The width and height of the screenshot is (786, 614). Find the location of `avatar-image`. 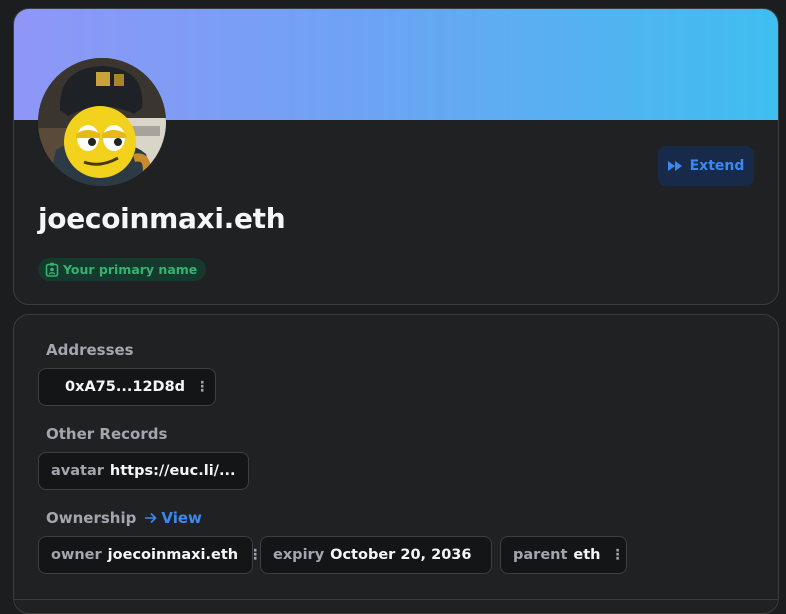

avatar-image is located at coordinates (102, 122).